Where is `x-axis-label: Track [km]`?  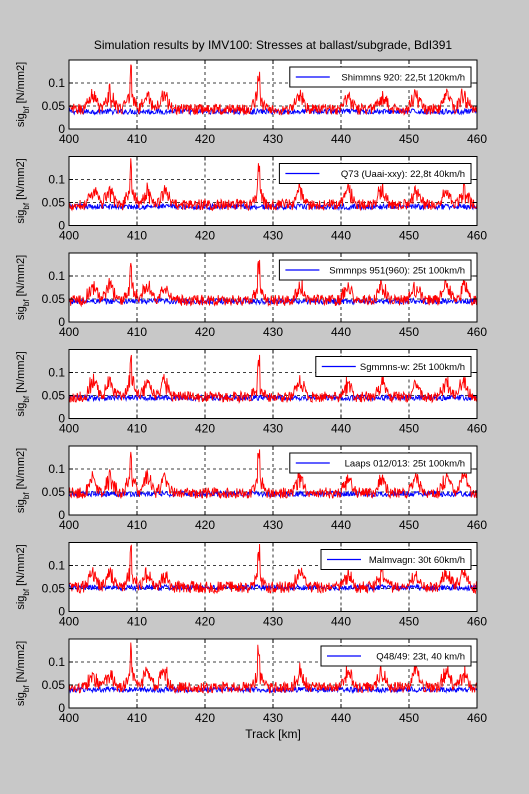 x-axis-label: Track [km] is located at coordinates (273, 734).